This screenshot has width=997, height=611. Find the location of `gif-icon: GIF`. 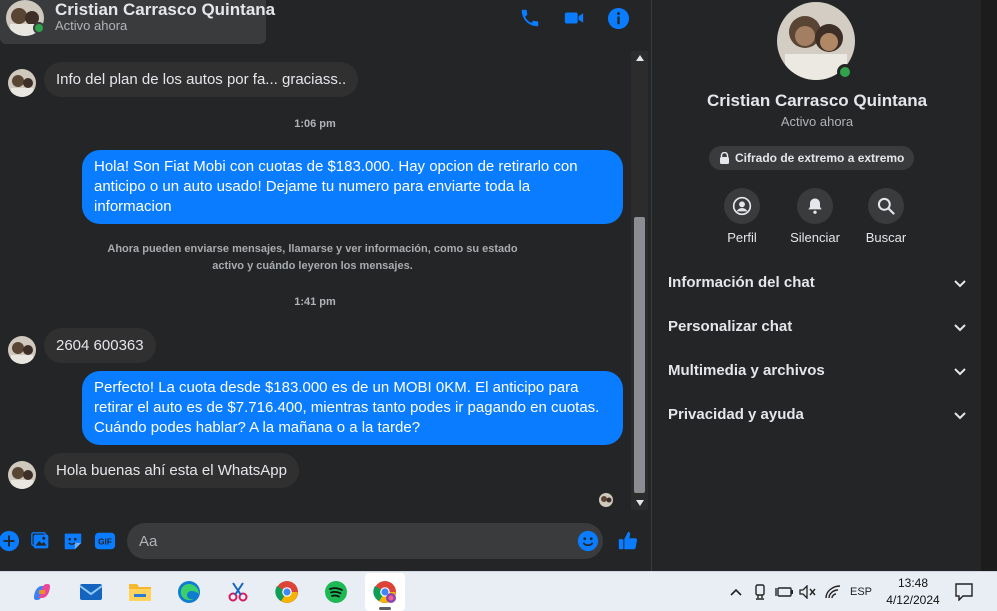

gif-icon: GIF is located at coordinates (105, 541).